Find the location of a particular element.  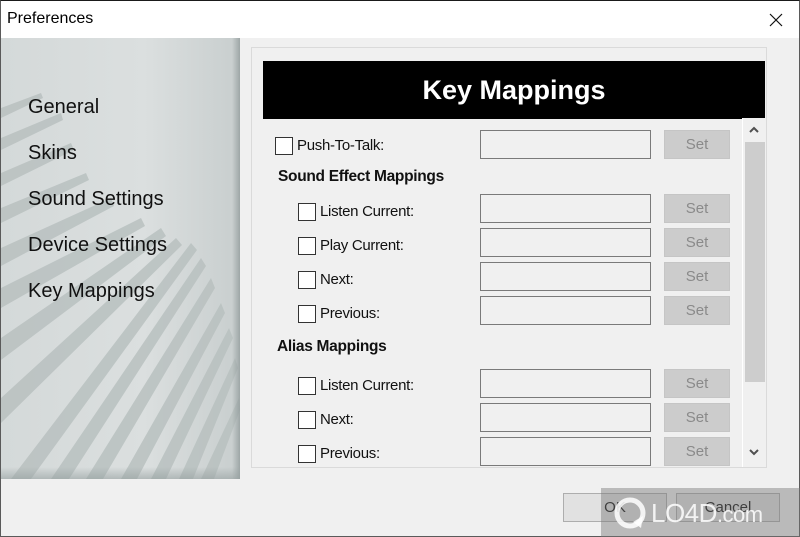

alias-previous-checkbox is located at coordinates (307, 454).